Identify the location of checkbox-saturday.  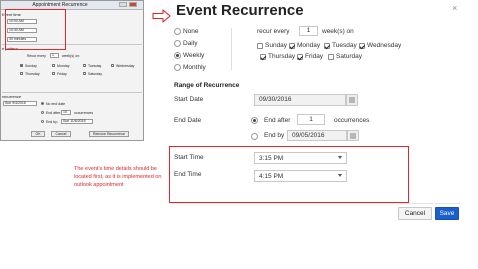
(331, 57).